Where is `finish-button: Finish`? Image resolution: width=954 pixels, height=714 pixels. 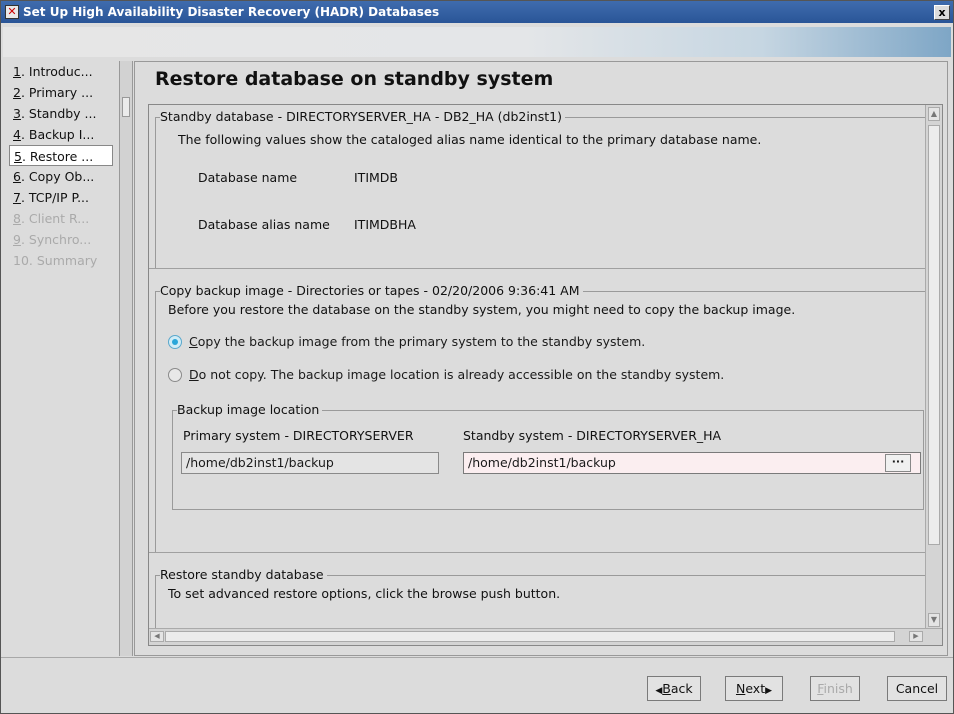
finish-button: Finish is located at coordinates (835, 688).